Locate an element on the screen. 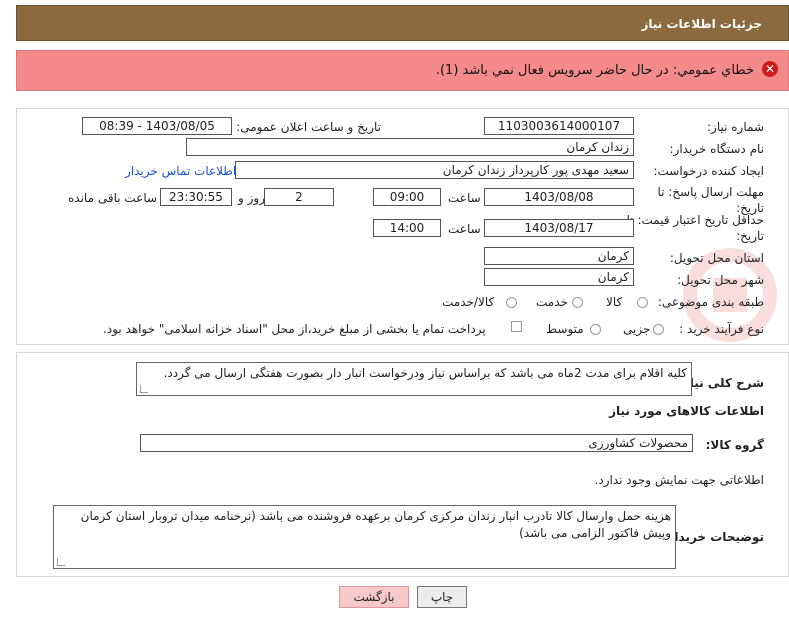 Image resolution: width=789 pixels, height=623 pixels. creator-field: سعید مهدی پور کارپرداز زندان کرمان is located at coordinates (434, 170).